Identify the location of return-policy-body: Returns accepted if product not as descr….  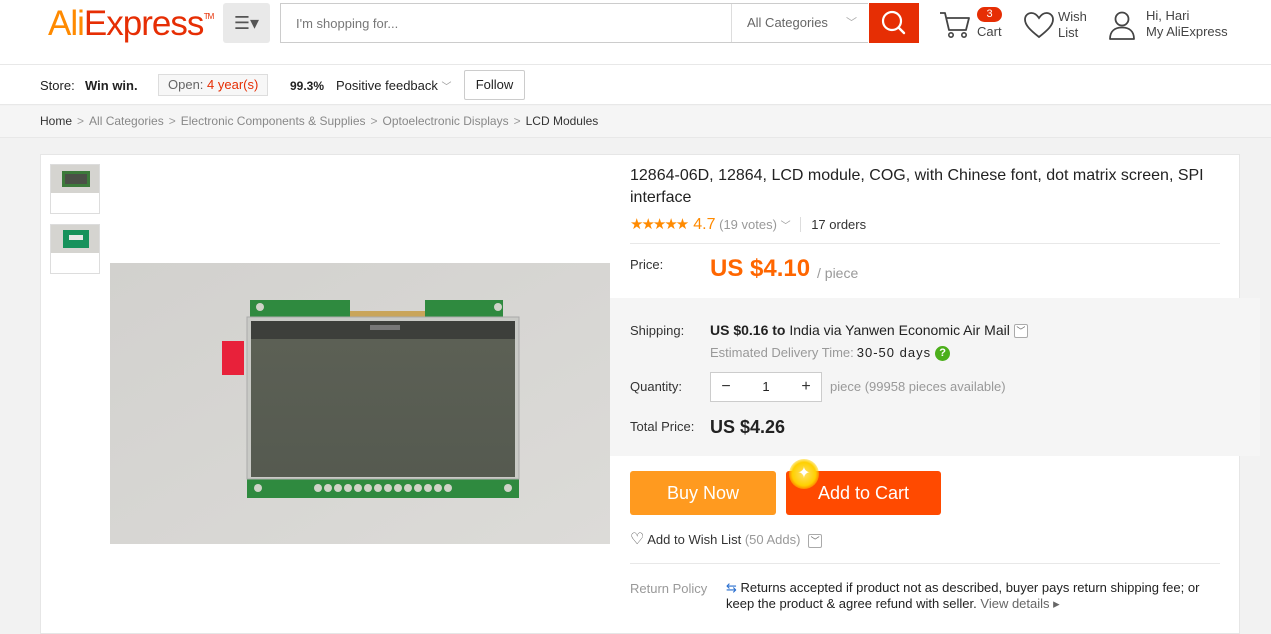
(963, 595).